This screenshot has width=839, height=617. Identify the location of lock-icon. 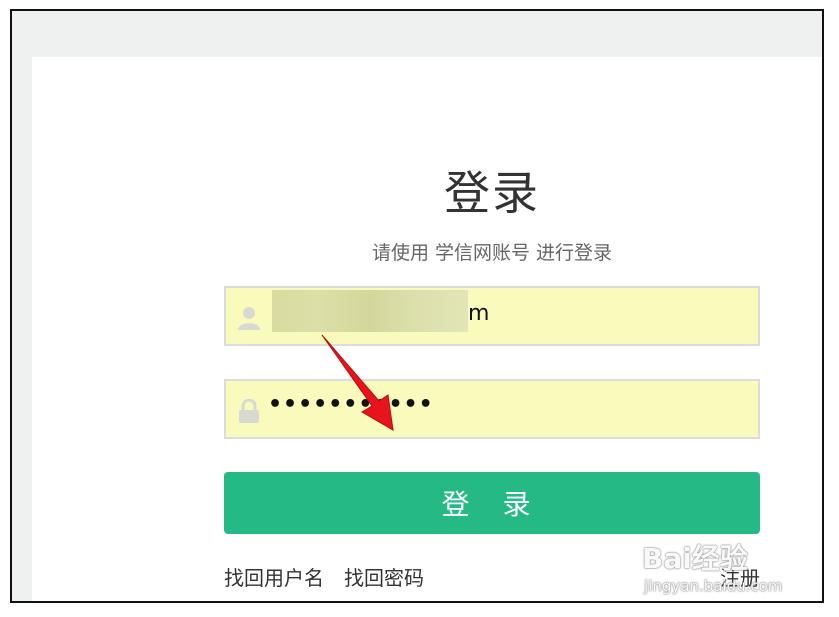
(249, 411).